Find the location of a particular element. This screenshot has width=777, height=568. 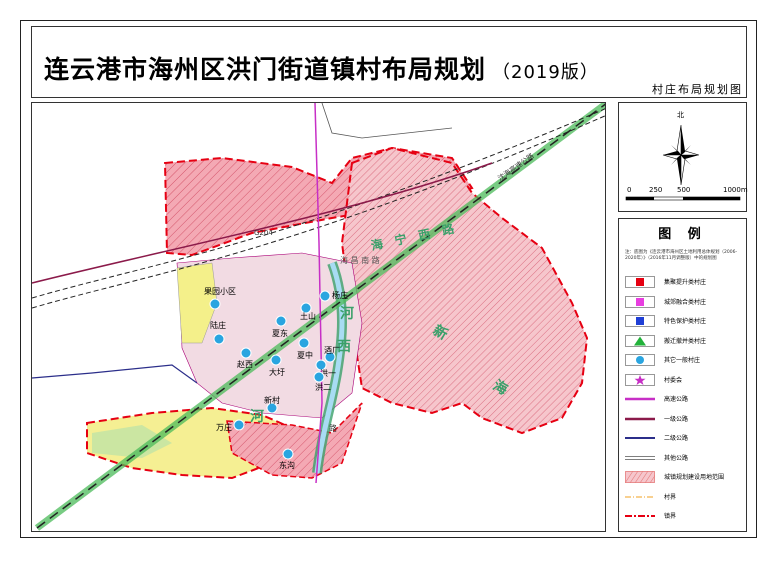

legend-item-label: 镇界 is located at coordinates (670, 516).